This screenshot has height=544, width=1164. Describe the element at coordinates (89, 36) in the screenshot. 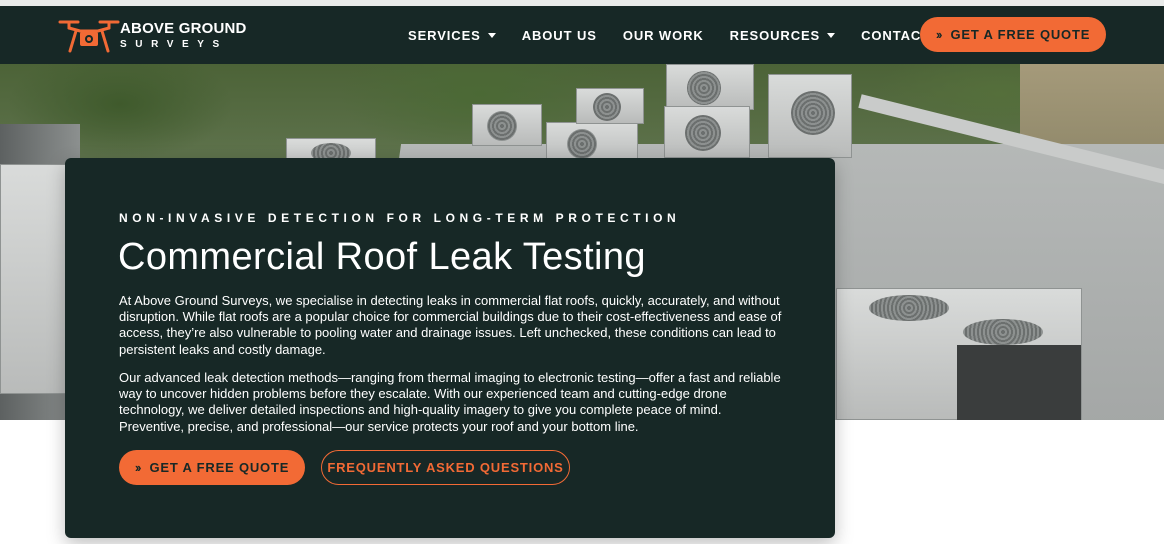

I see `drone-camera-icon` at that location.